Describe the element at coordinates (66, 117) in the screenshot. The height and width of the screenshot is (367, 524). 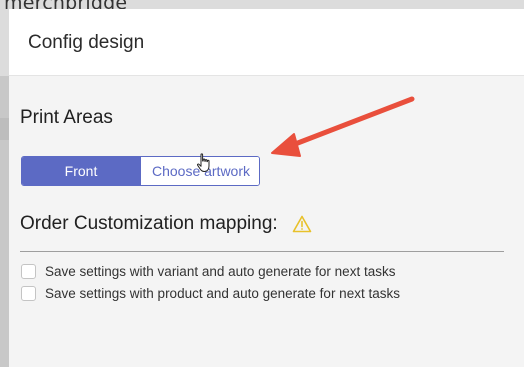
I see `print-areas-heading: Print Areas` at that location.